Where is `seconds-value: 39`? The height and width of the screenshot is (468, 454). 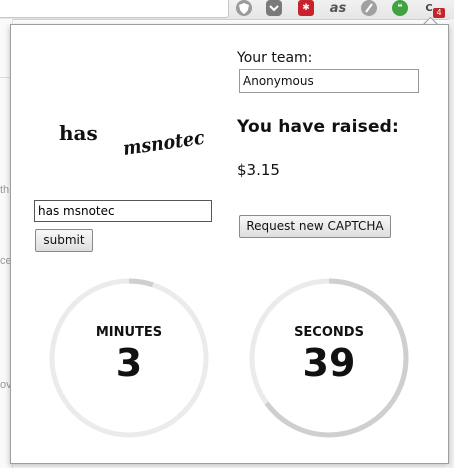 seconds-value: 39 is located at coordinates (329, 363).